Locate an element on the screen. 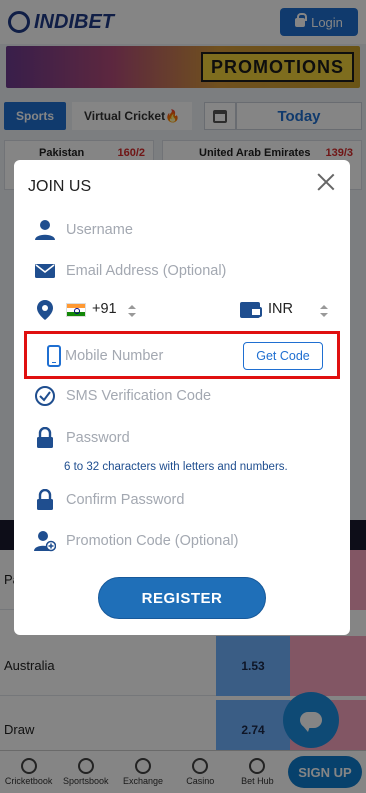 The image size is (366, 793). close-icon is located at coordinates (326, 182).